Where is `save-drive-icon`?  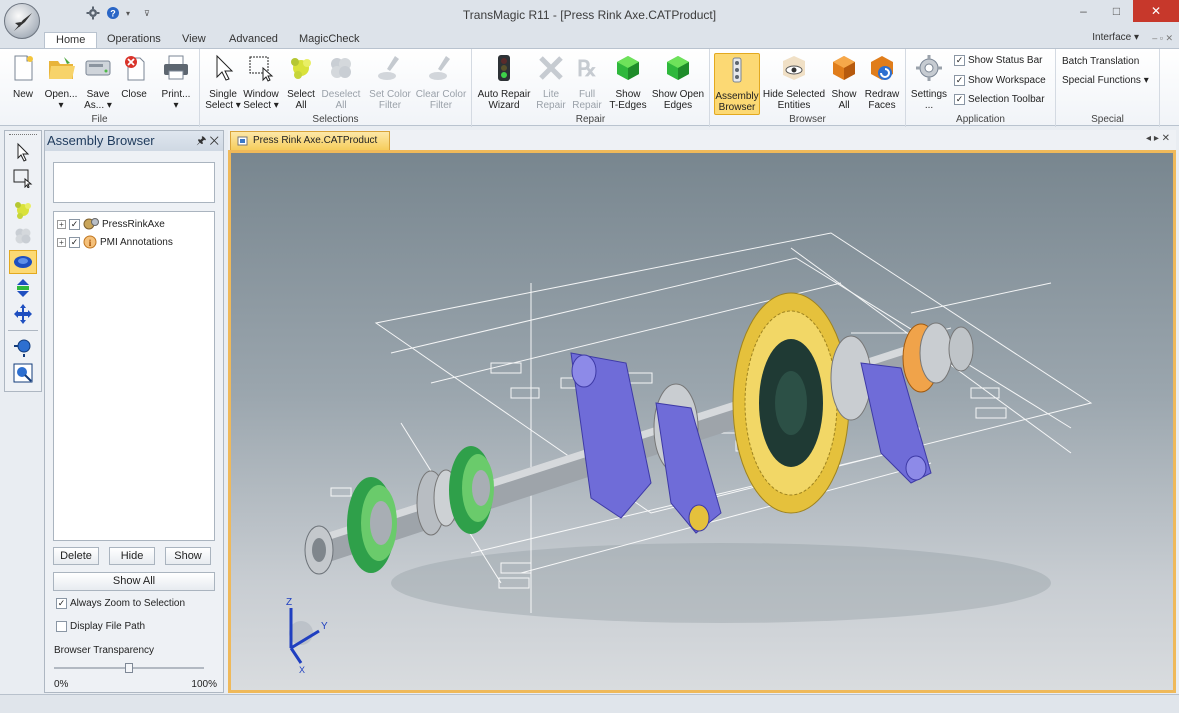 save-drive-icon is located at coordinates (98, 68).